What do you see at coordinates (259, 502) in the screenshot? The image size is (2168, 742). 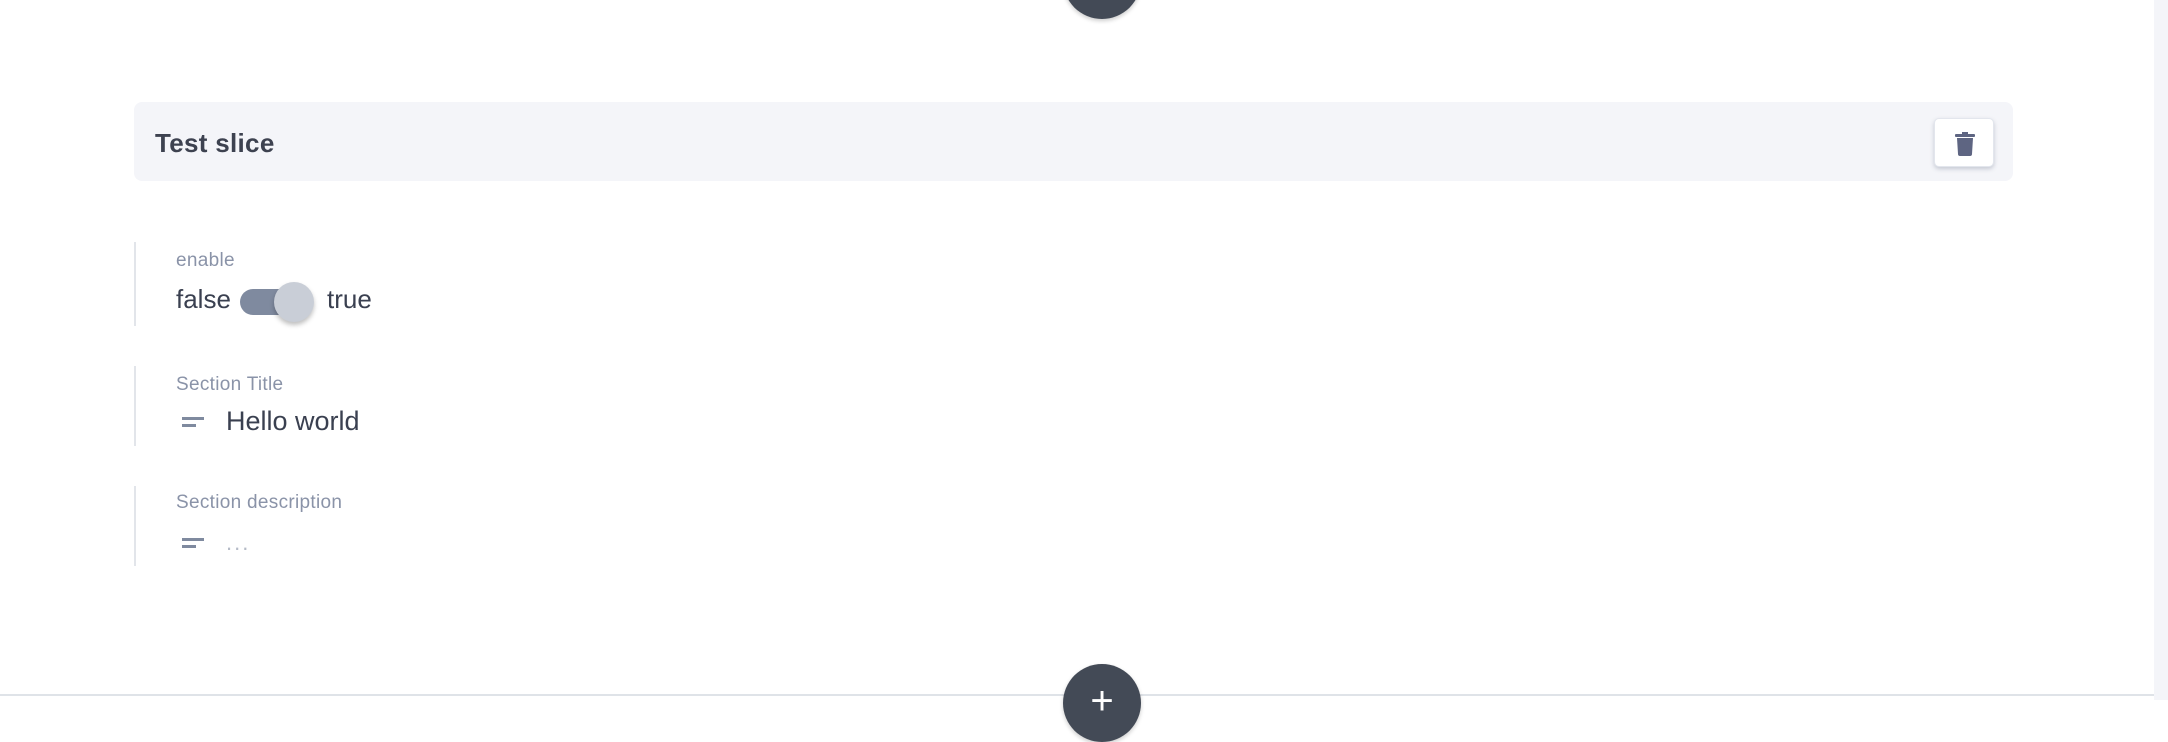 I see `field-label: Section description` at bounding box center [259, 502].